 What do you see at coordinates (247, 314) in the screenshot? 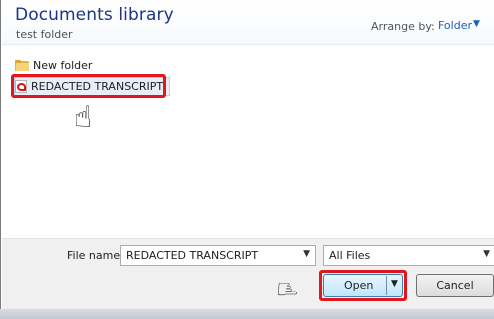
I see `window-bottom-edge` at bounding box center [247, 314].